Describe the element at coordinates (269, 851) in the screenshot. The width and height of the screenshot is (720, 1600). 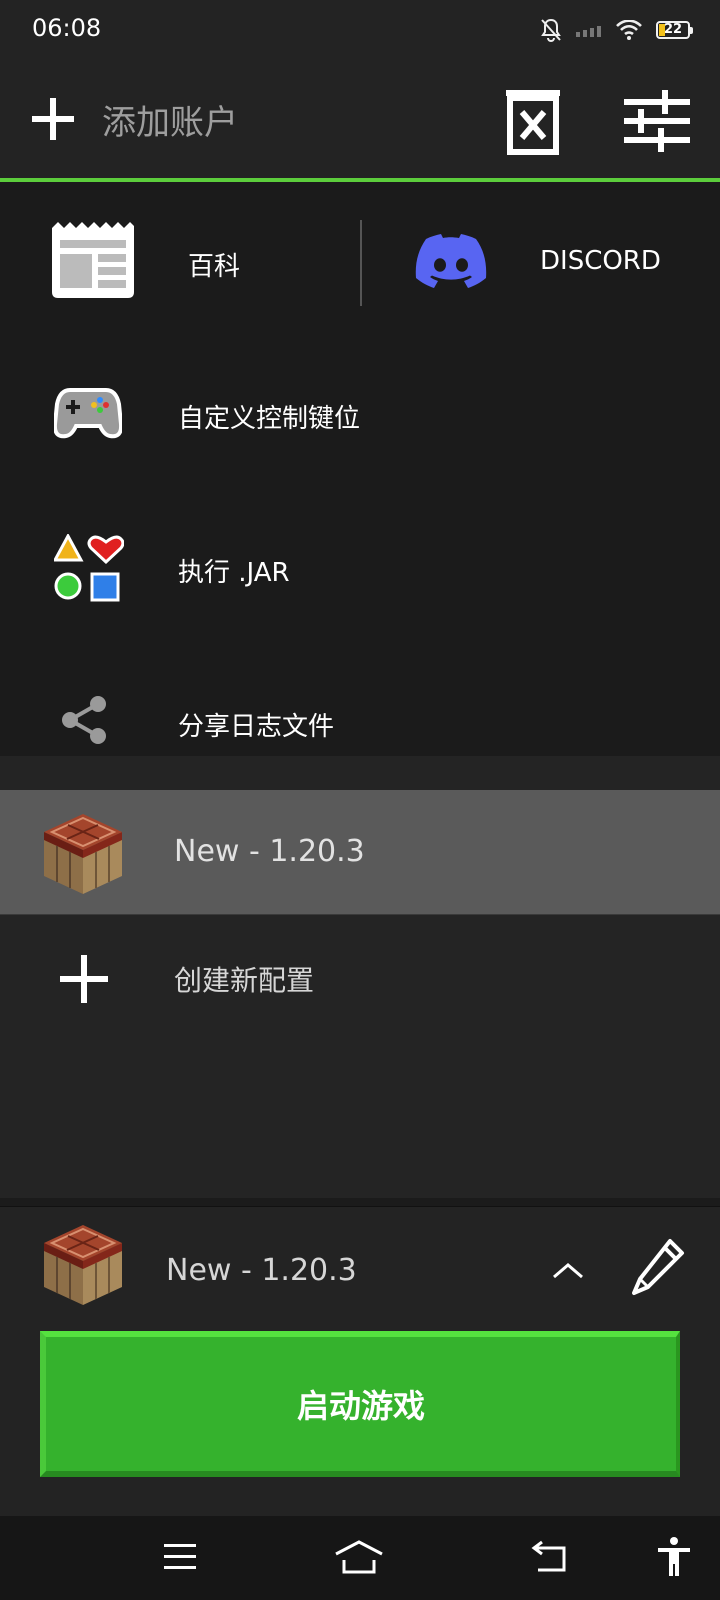
I see `profile-name: New - 1.20.3` at that location.